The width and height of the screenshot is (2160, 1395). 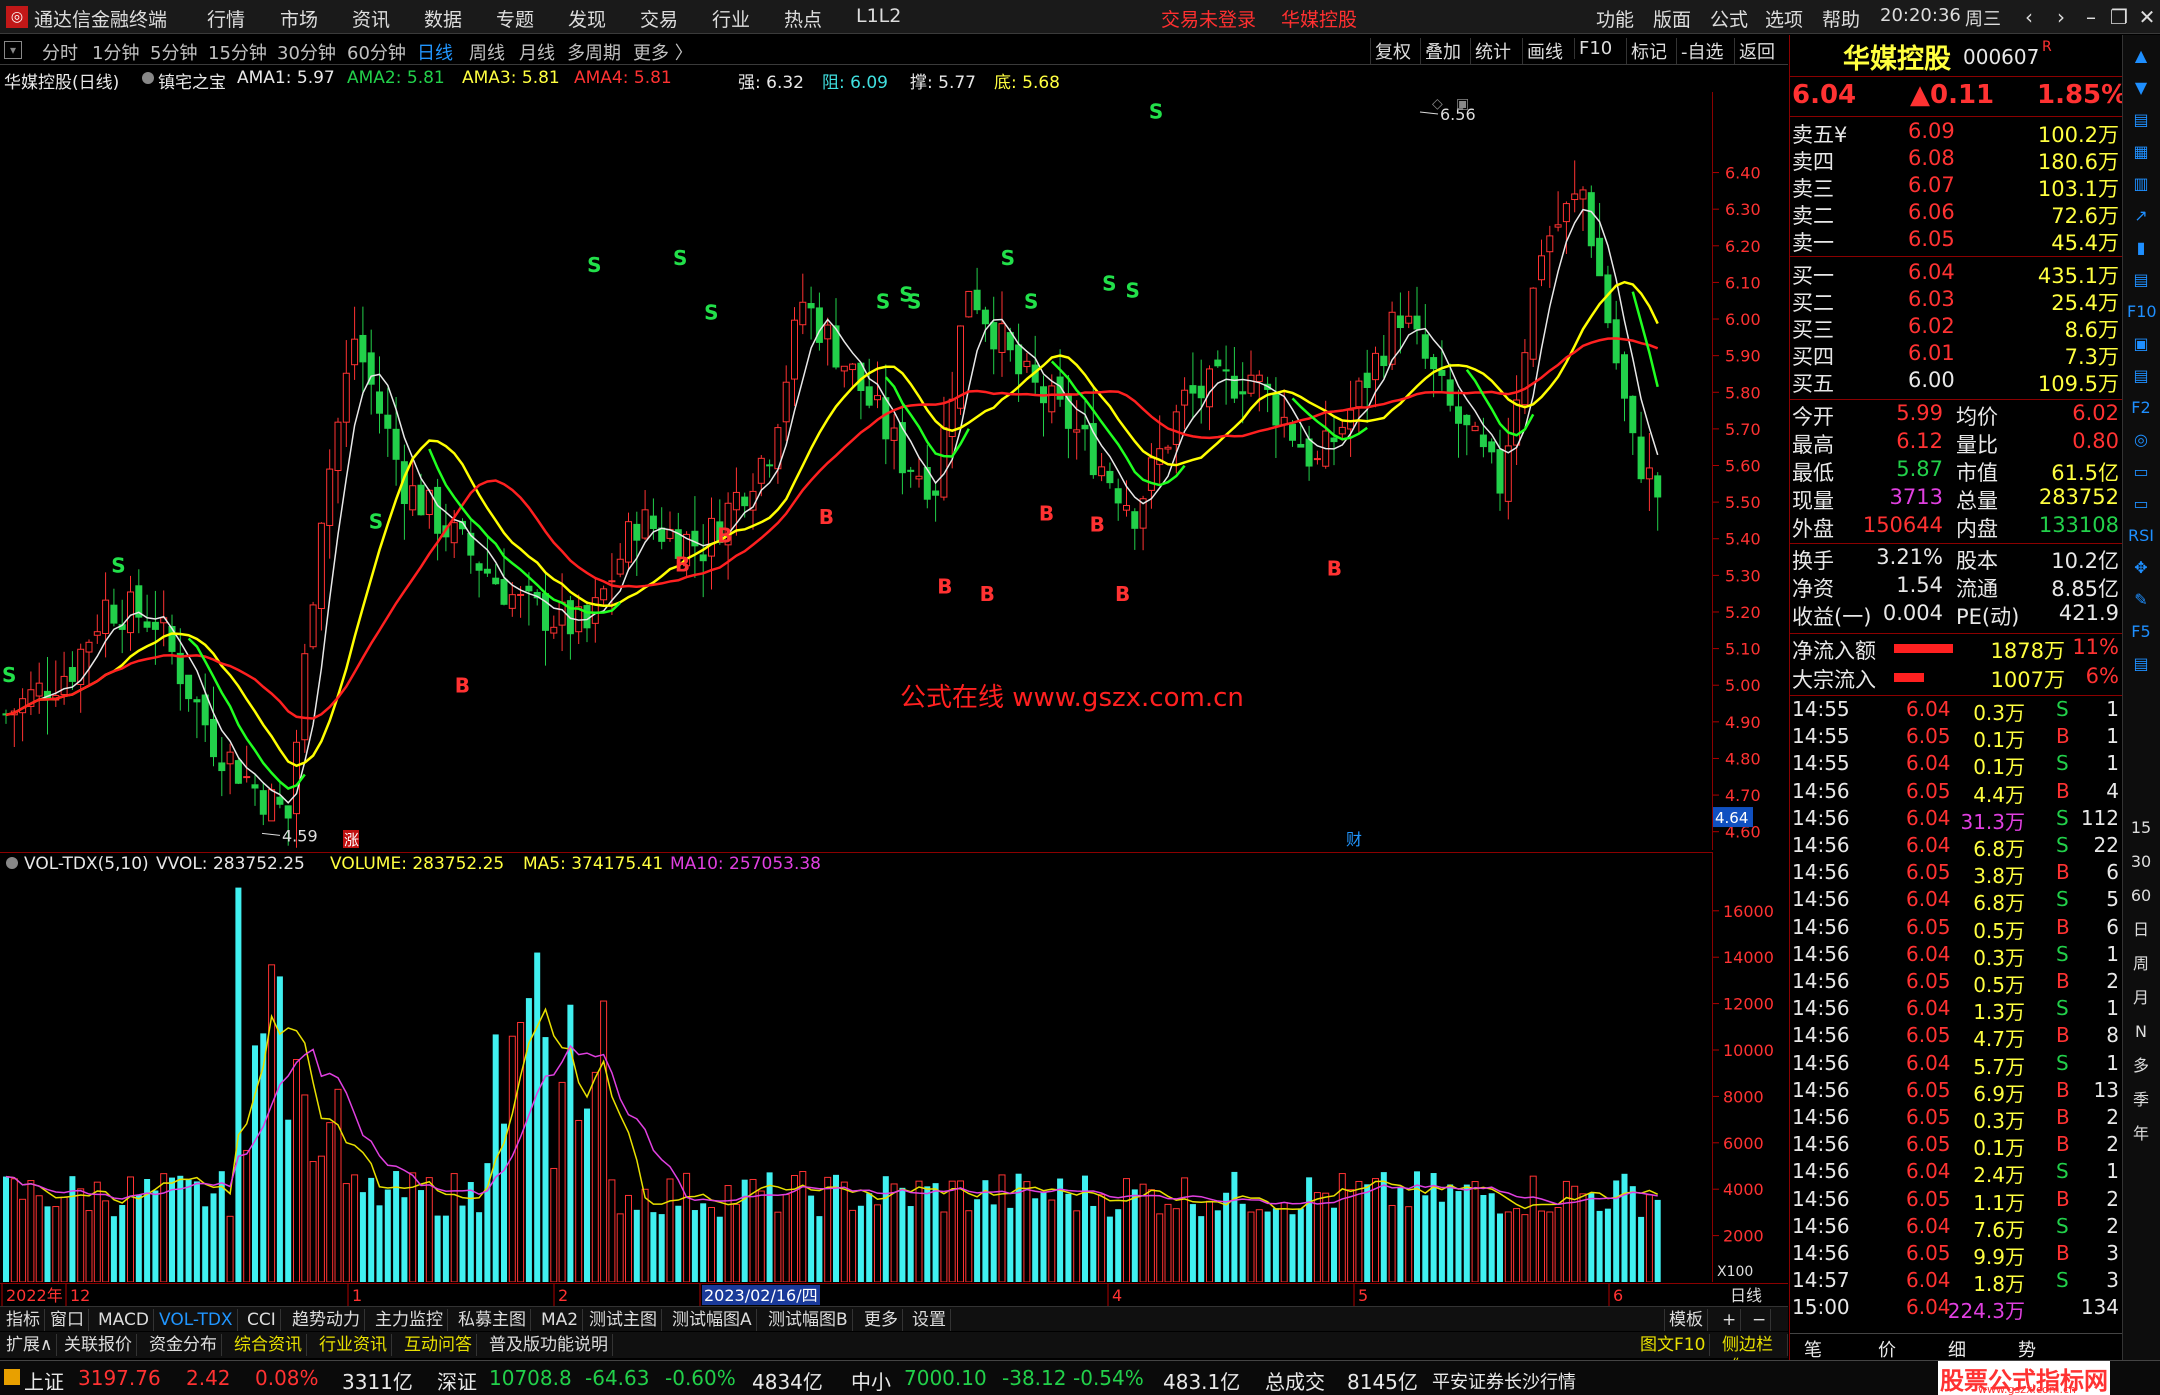 What do you see at coordinates (712, 1320) in the screenshot?
I see `tab-ceshi-a: 测试幅图A` at bounding box center [712, 1320].